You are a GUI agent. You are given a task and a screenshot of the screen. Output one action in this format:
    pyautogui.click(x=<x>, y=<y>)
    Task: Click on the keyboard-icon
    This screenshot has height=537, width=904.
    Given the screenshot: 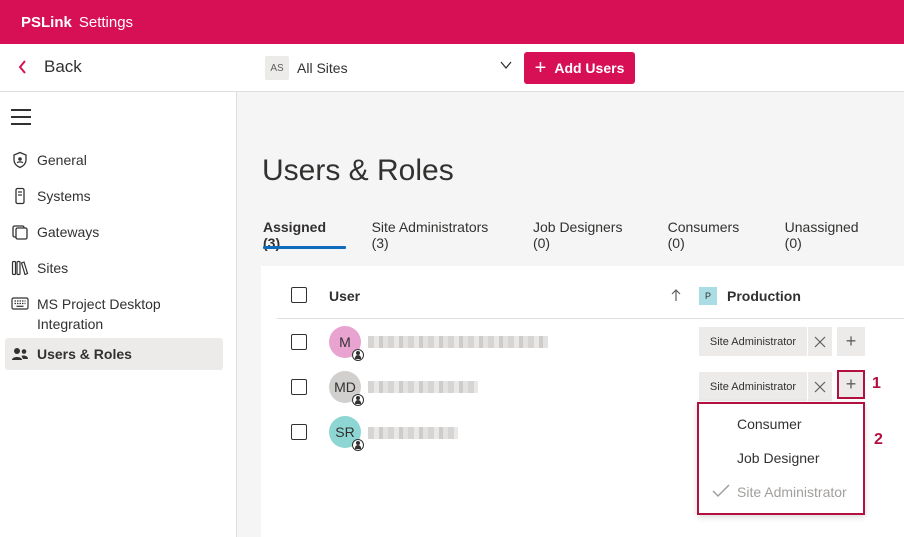 What is the action you would take?
    pyautogui.click(x=20, y=303)
    